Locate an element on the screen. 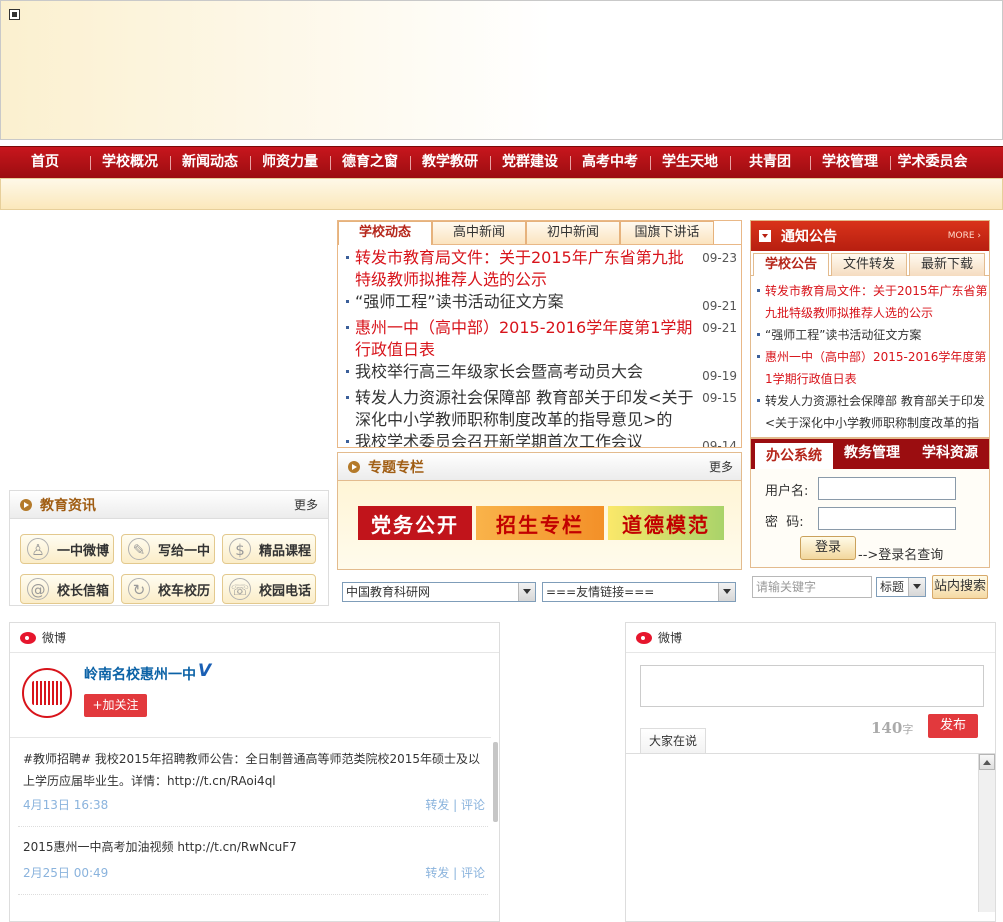 The width and height of the screenshot is (1003, 922). admissions-banner: 招生专栏 is located at coordinates (540, 523).